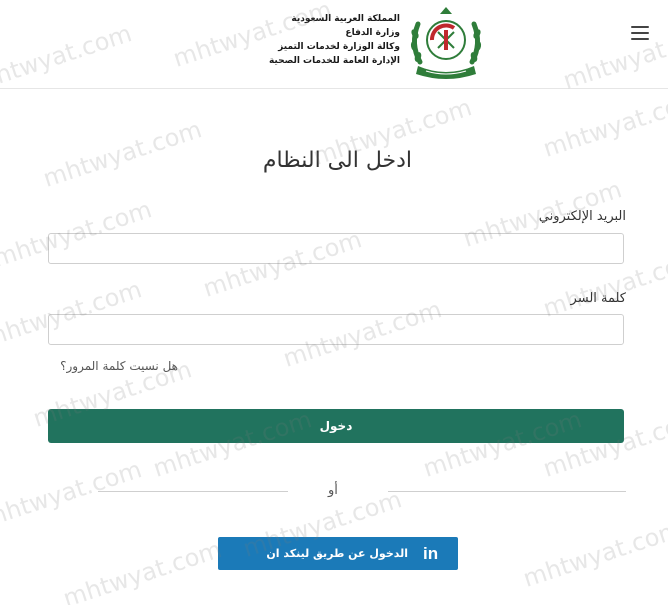 This screenshot has height=605, width=668. What do you see at coordinates (333, 490) in the screenshot?
I see `or-separator: أو` at bounding box center [333, 490].